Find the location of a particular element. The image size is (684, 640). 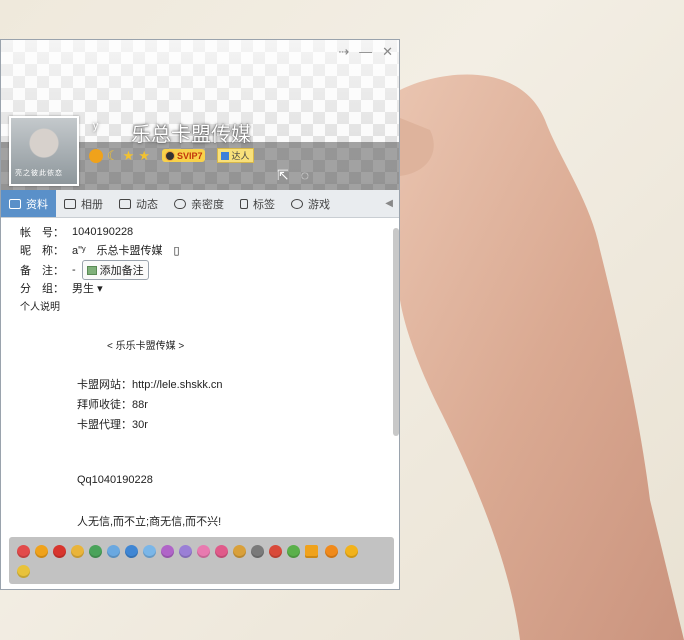

nick-value: aʺʸ 乐总卡盟传媒 ▯ is located at coordinates (126, 250).